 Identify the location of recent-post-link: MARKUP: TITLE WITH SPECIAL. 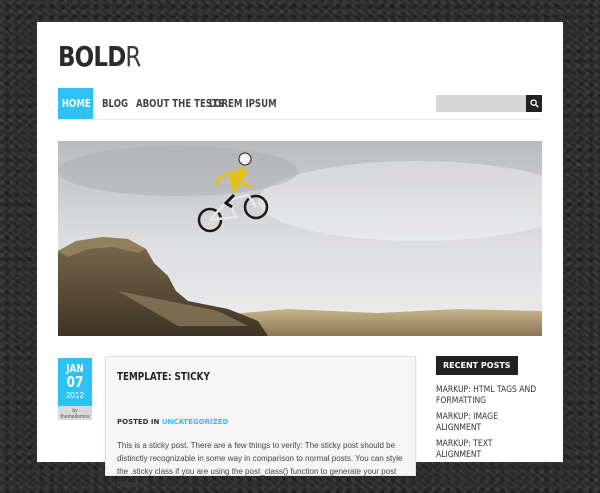
(488, 477).